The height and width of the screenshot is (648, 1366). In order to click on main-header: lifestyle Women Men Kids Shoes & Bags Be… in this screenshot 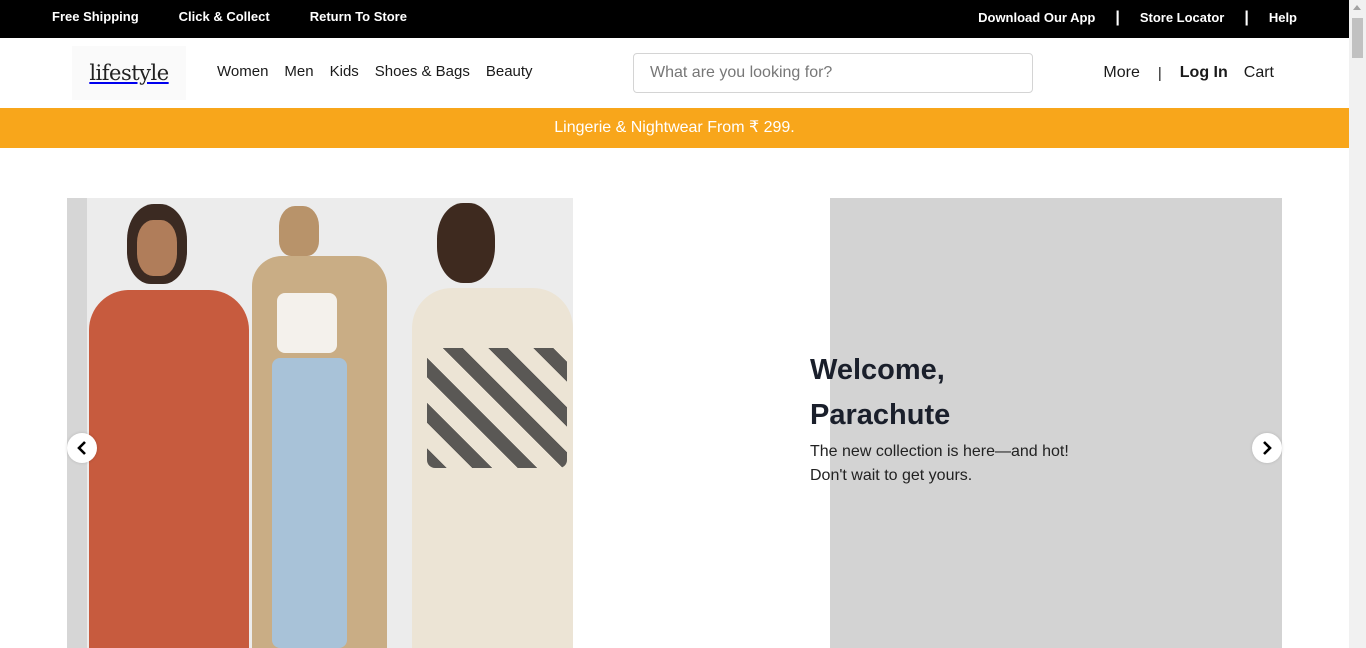, I will do `click(674, 73)`.